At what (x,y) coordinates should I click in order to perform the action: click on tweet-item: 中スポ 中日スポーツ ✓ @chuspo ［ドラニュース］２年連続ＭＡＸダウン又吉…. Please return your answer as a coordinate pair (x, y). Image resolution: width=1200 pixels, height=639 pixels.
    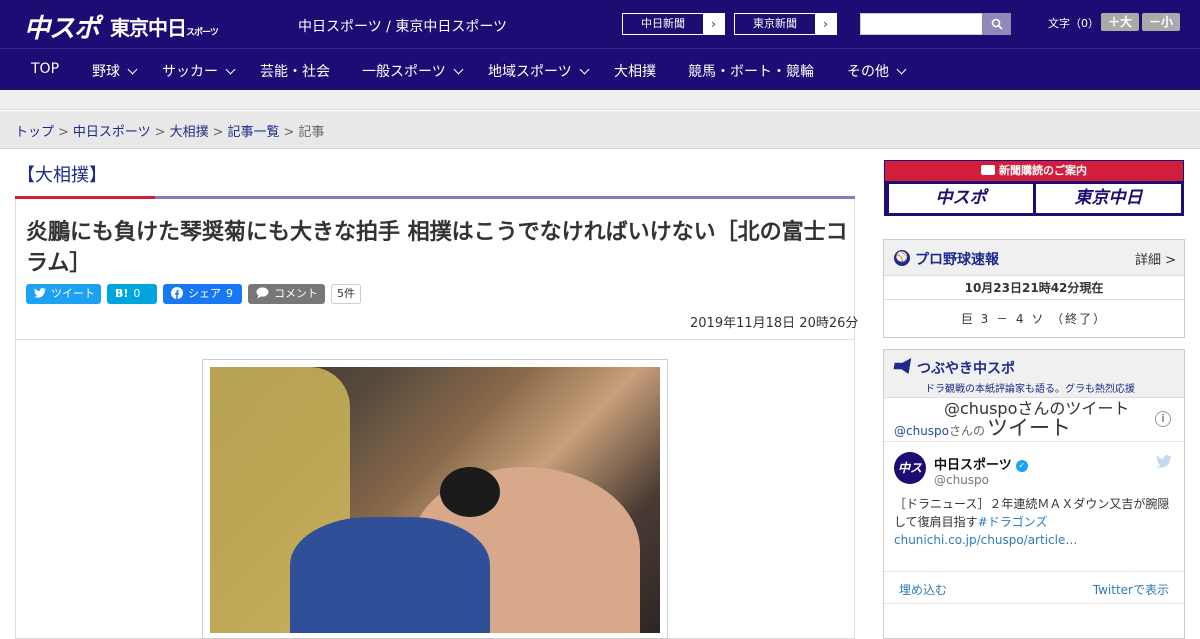
    Looking at the image, I should click on (1034, 507).